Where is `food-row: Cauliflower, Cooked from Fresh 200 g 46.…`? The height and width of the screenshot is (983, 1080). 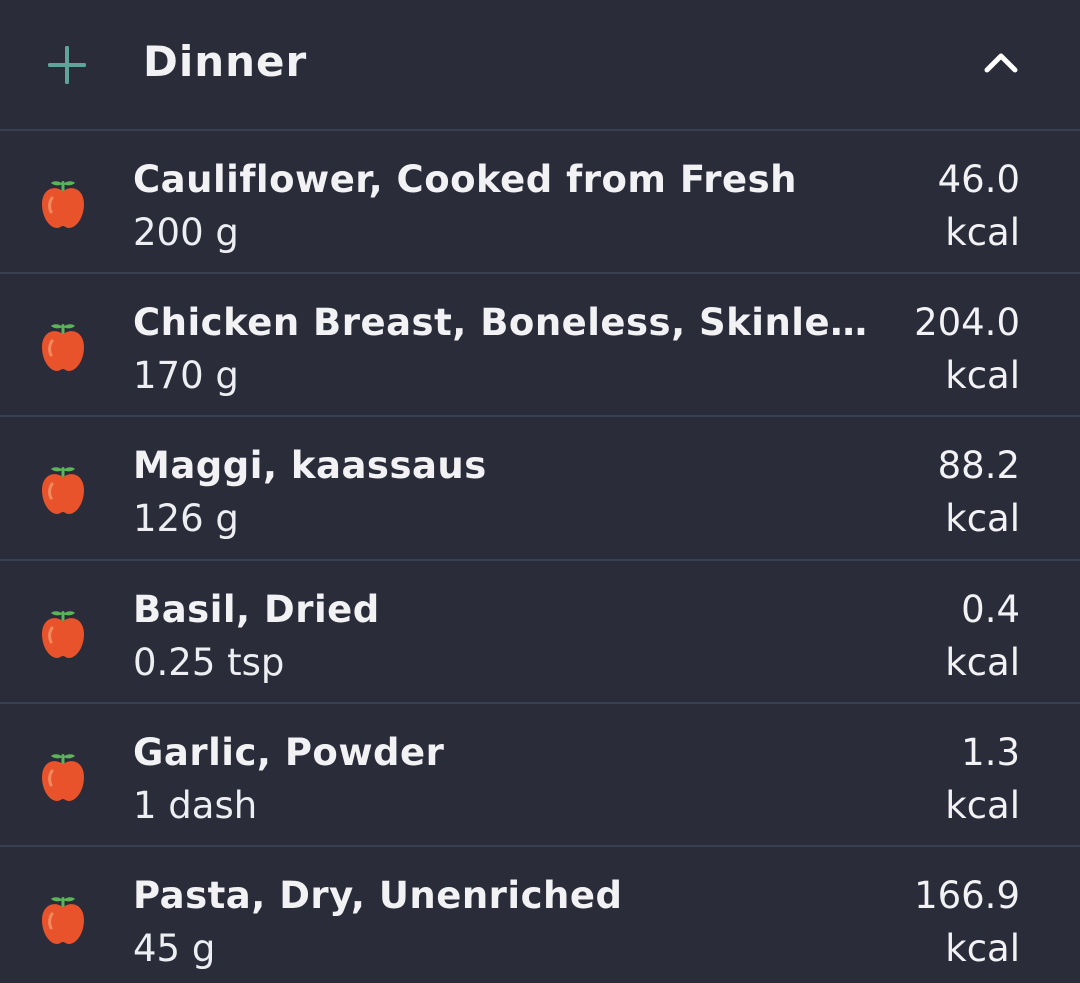
food-row: Cauliflower, Cooked from Fresh 200 g 46.… is located at coordinates (540, 201).